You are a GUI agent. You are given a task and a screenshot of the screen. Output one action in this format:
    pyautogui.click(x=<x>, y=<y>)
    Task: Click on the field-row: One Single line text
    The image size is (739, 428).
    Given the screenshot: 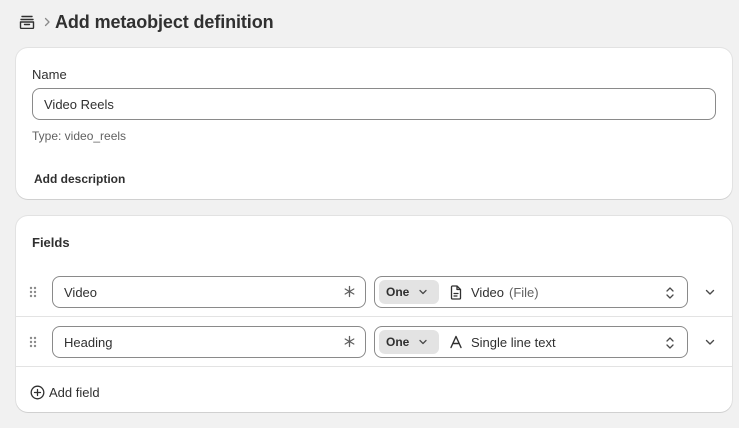 What is the action you would take?
    pyautogui.click(x=374, y=342)
    